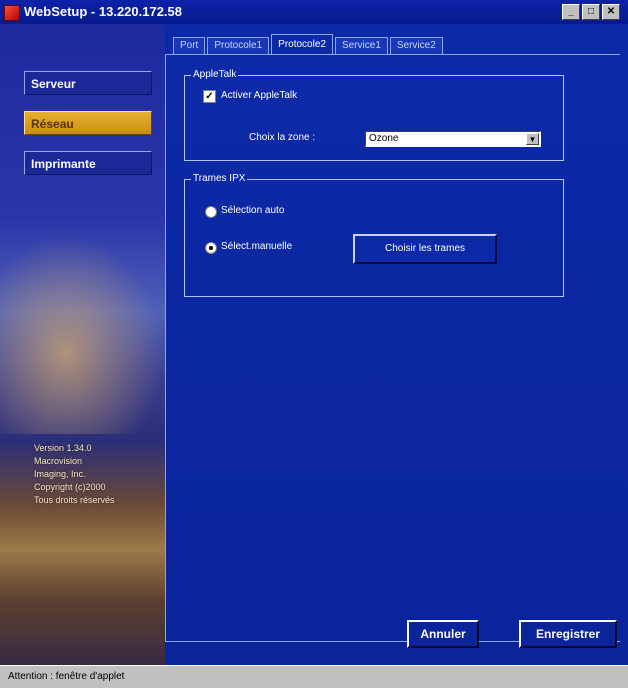  I want to click on tab-port: Port, so click(189, 46).